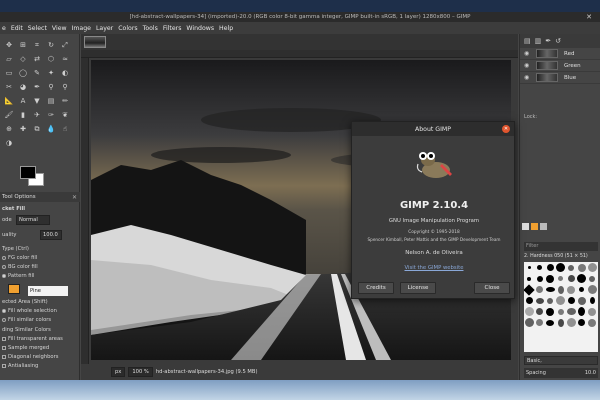 This screenshot has height=400, width=600. What do you see at coordinates (65, 129) in the screenshot?
I see `smudge-icon: ☝` at bounding box center [65, 129].